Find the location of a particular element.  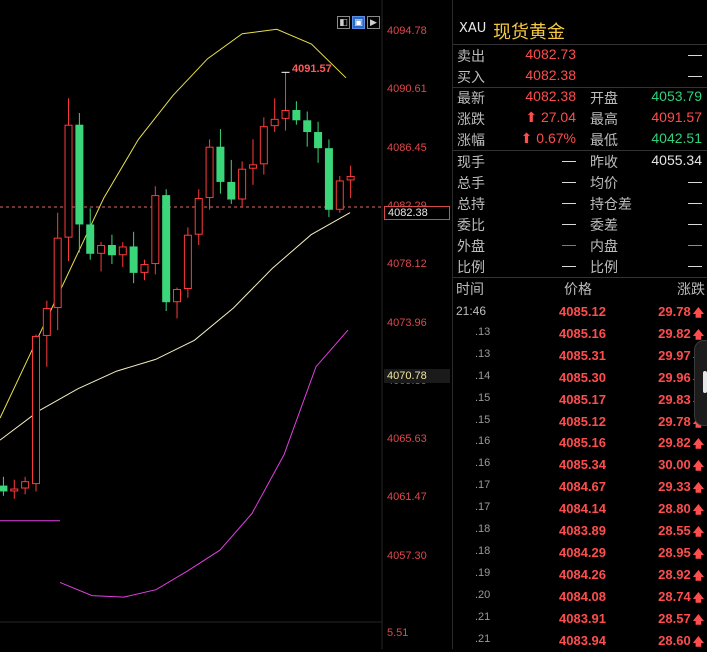

tick-price: 4084.14 is located at coordinates (582, 509).